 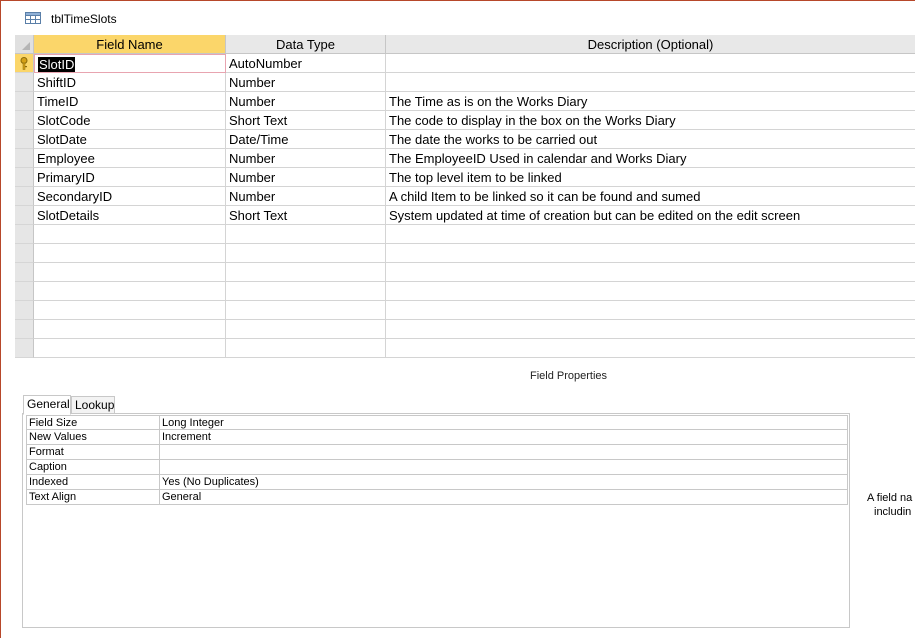 What do you see at coordinates (47, 405) in the screenshot?
I see `tab-general: General` at bounding box center [47, 405].